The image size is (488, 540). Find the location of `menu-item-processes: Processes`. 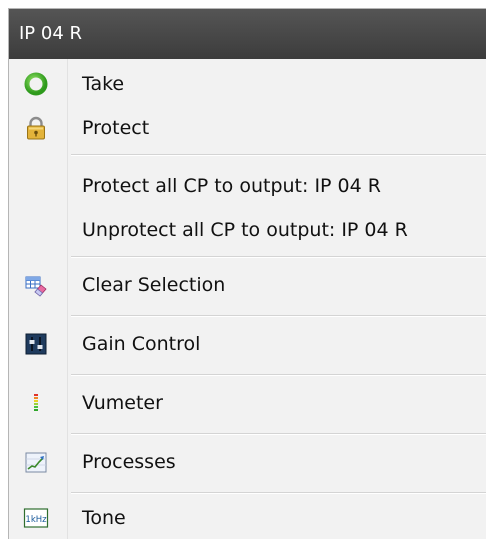

menu-item-processes: Processes is located at coordinates (247, 462).